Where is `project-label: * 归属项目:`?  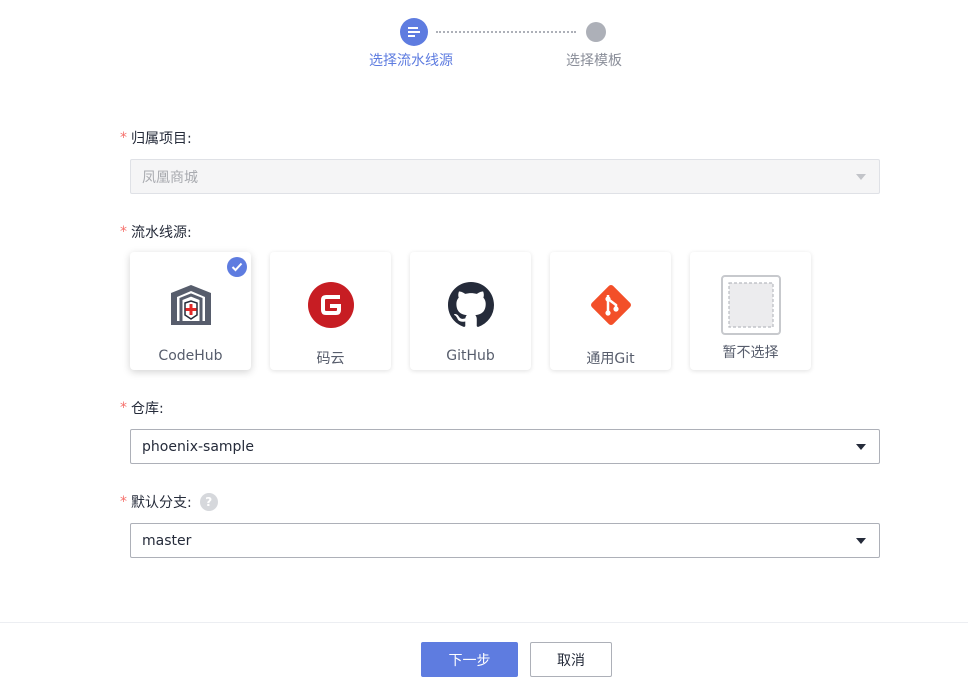
project-label: * 归属项目: is located at coordinates (156, 138).